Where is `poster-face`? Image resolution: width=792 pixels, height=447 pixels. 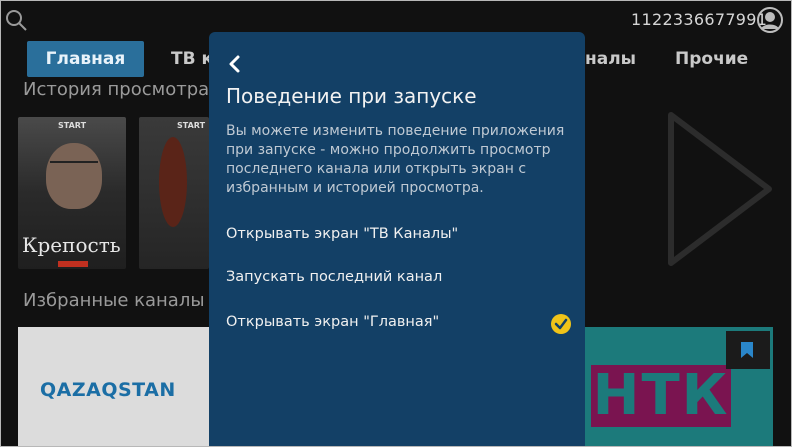
poster-face is located at coordinates (74, 176).